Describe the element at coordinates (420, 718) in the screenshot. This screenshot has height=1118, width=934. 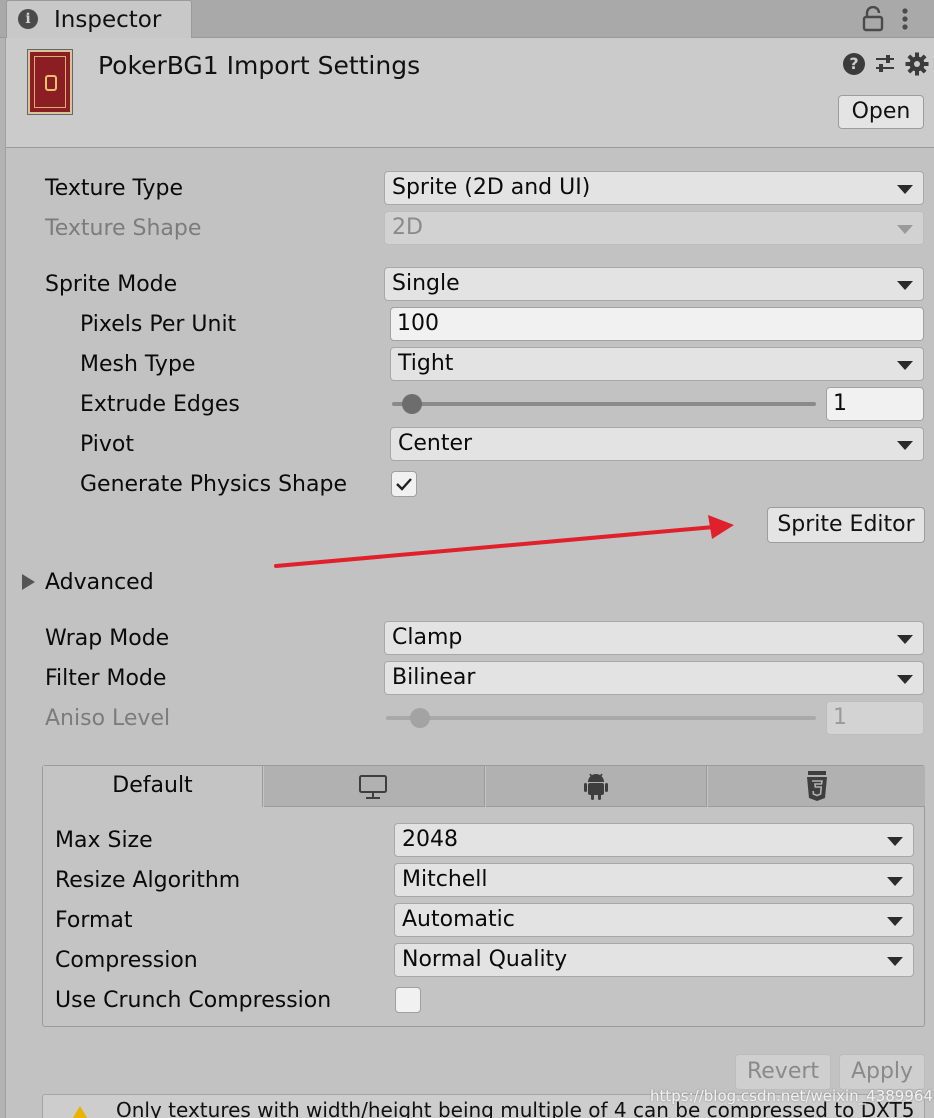
I see `aniso-level-slider-handle` at that location.